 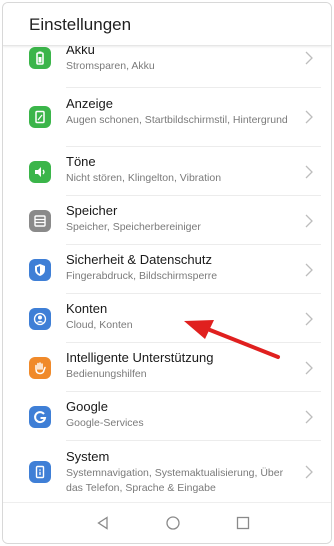 What do you see at coordinates (40, 319) in the screenshot?
I see `account-icon` at bounding box center [40, 319].